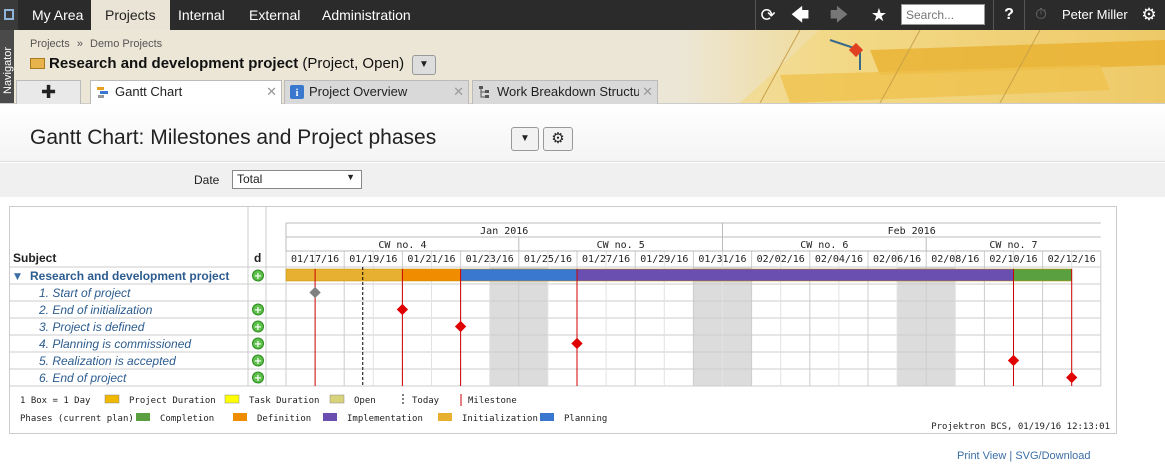  I want to click on footer-links: Print View | SVG/Download, so click(1024, 456).